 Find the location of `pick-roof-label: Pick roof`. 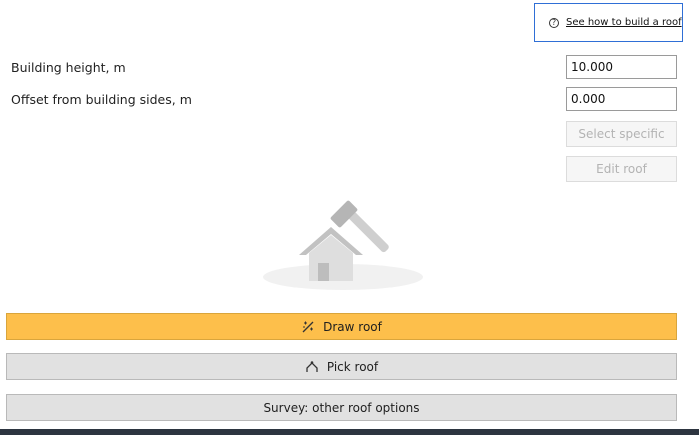

pick-roof-label: Pick roof is located at coordinates (352, 366).